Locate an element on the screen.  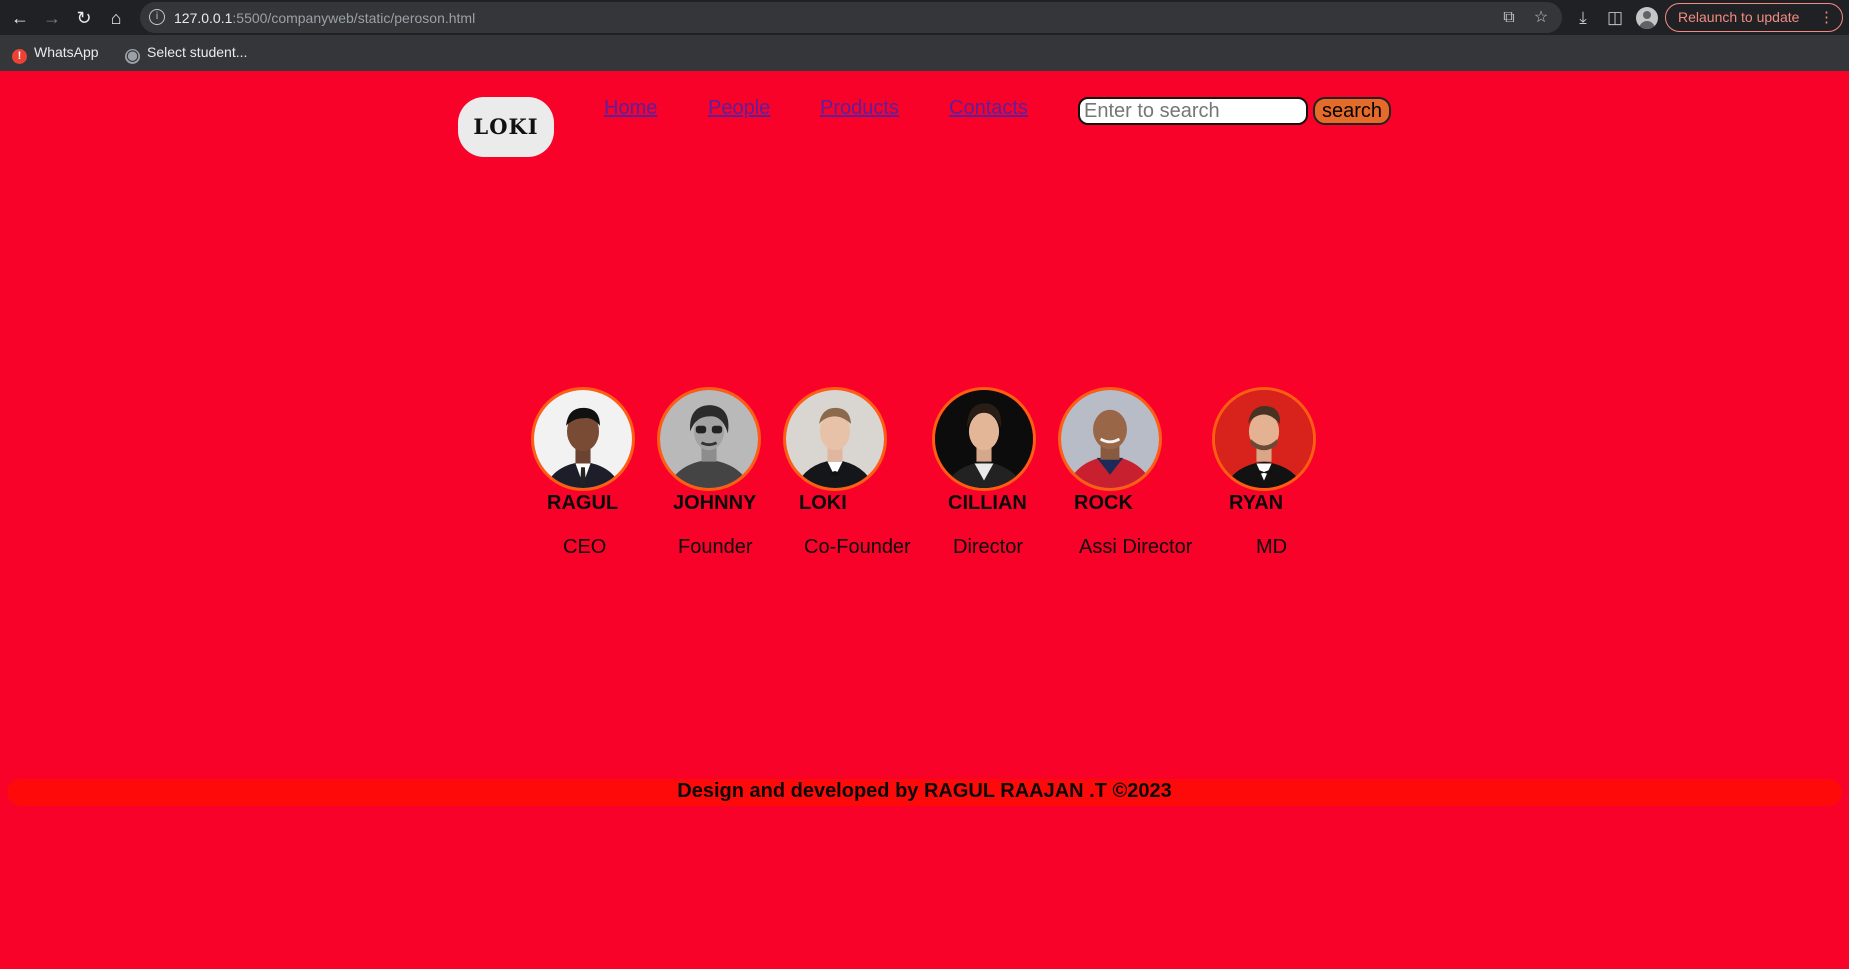
menu-dots-icon: ⋮ is located at coordinates (1826, 17).